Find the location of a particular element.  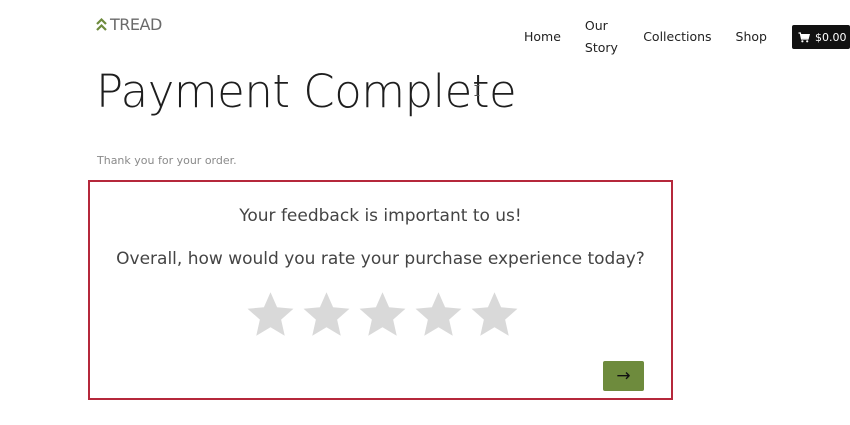

star-4-icon is located at coordinates (438, 314).